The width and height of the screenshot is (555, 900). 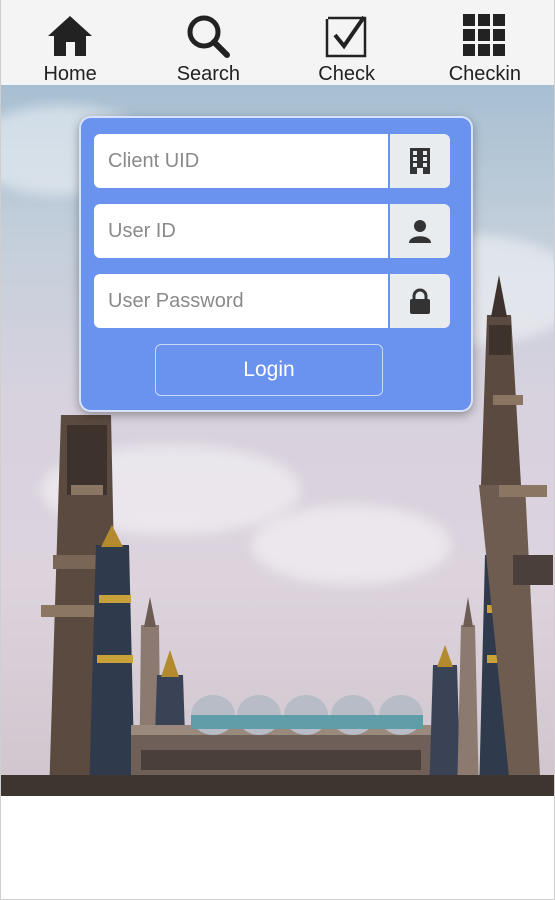 I want to click on login-button: Login, so click(x=269, y=370).